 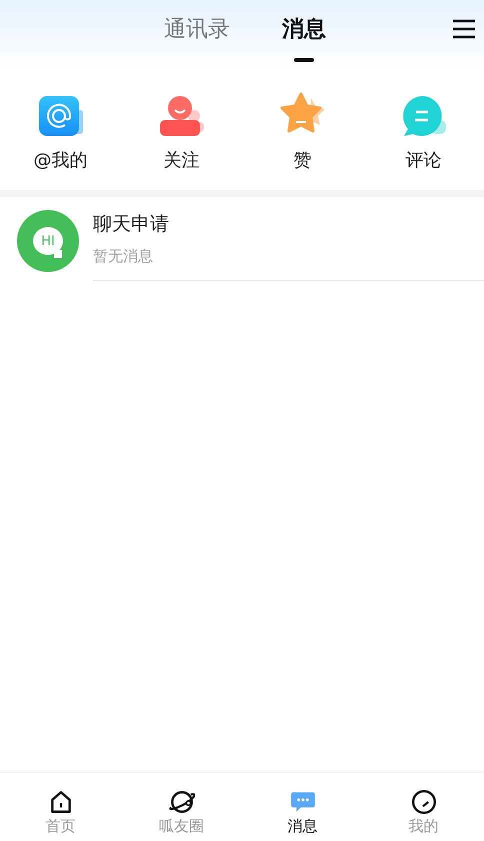 What do you see at coordinates (48, 241) in the screenshot?
I see `avatar: HI` at bounding box center [48, 241].